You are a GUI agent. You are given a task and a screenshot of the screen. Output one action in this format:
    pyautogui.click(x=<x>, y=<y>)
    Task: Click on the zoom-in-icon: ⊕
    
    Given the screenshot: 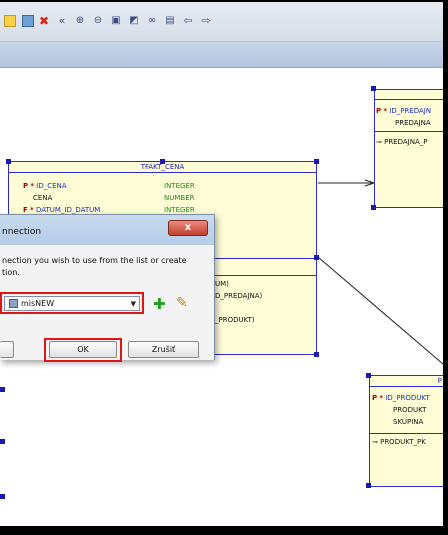 What is the action you would take?
    pyautogui.click(x=80, y=21)
    